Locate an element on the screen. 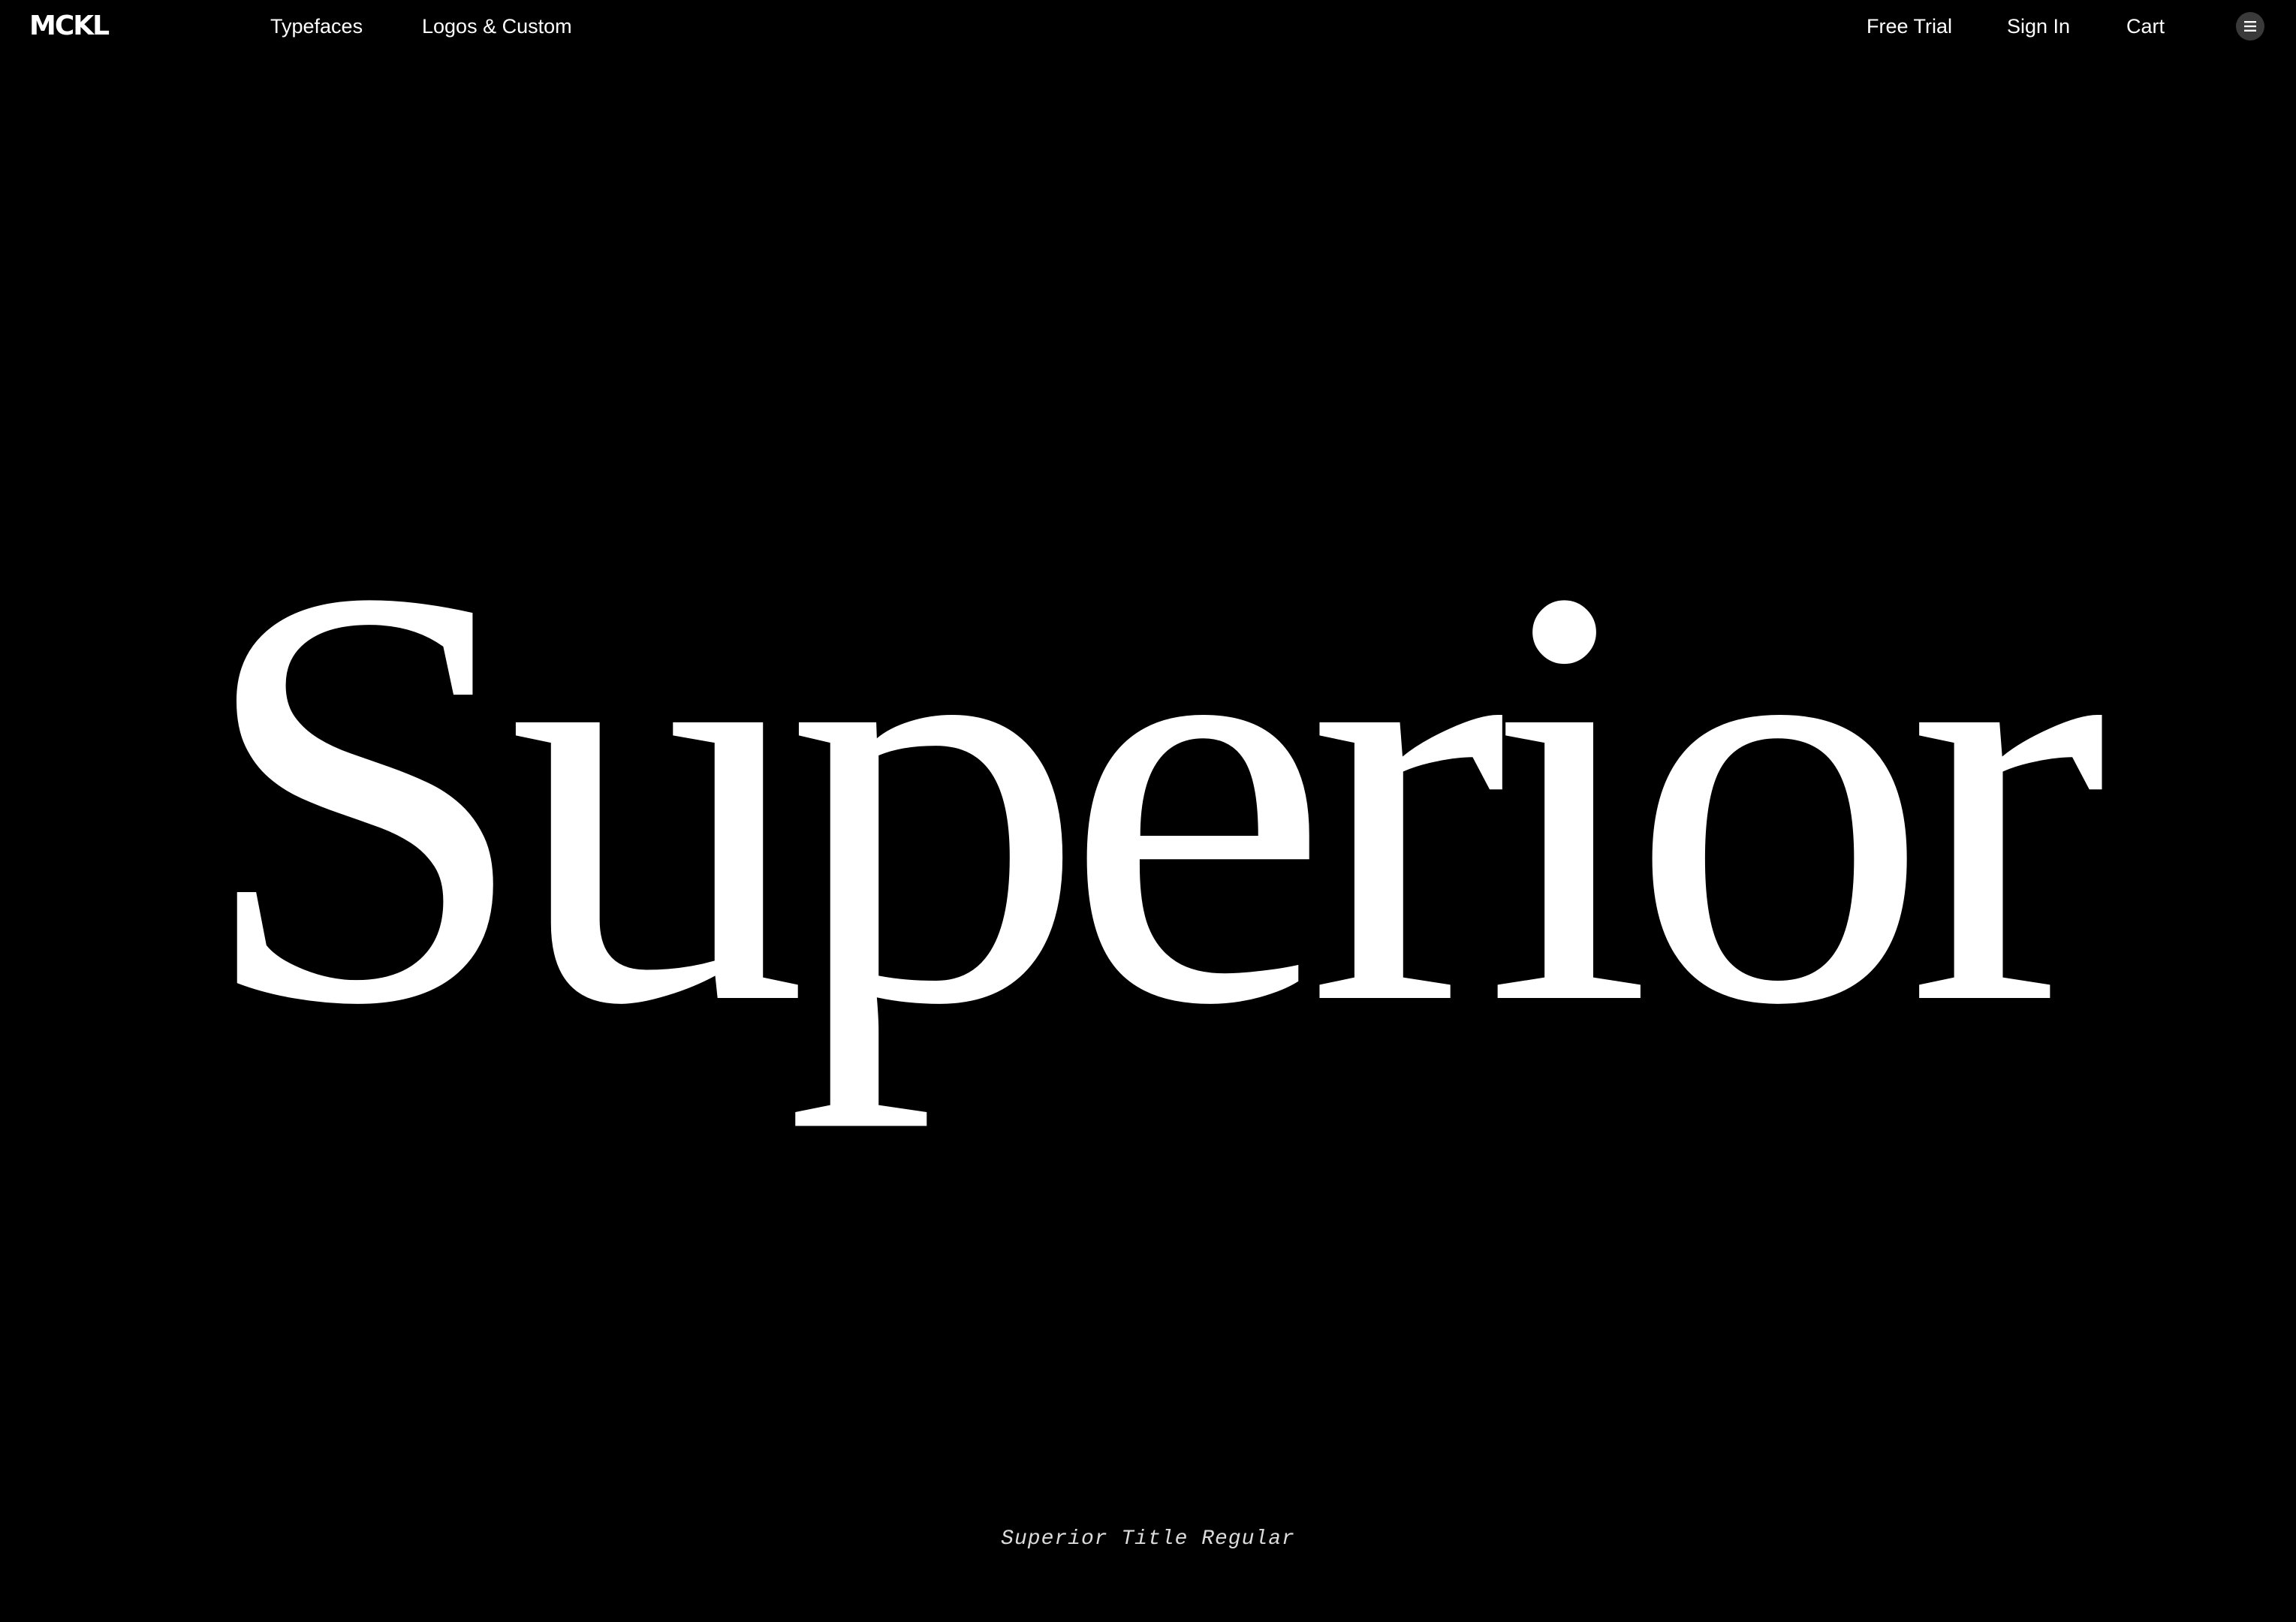  nav-link-free-trial: Free Trial is located at coordinates (1909, 26).